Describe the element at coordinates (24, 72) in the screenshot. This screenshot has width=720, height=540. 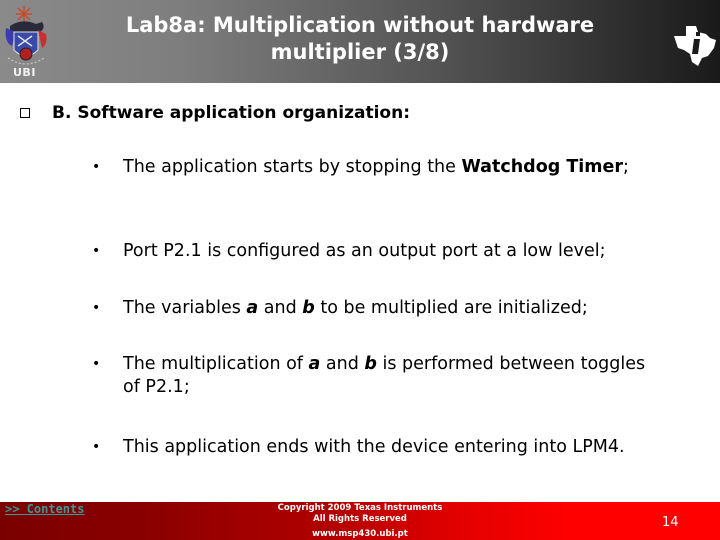
I see `ubi-logo-text: UBI` at that location.